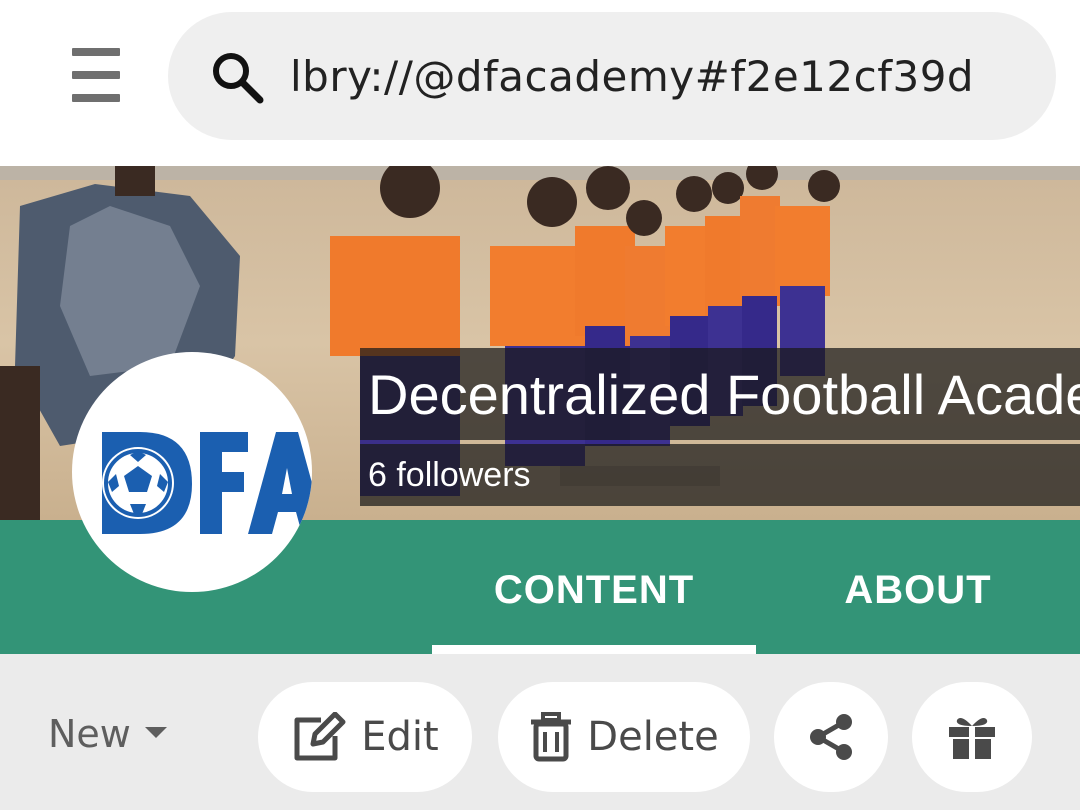 This screenshot has width=1080, height=810. Describe the element at coordinates (918, 590) in the screenshot. I see `tab-about: ABOUT` at that location.